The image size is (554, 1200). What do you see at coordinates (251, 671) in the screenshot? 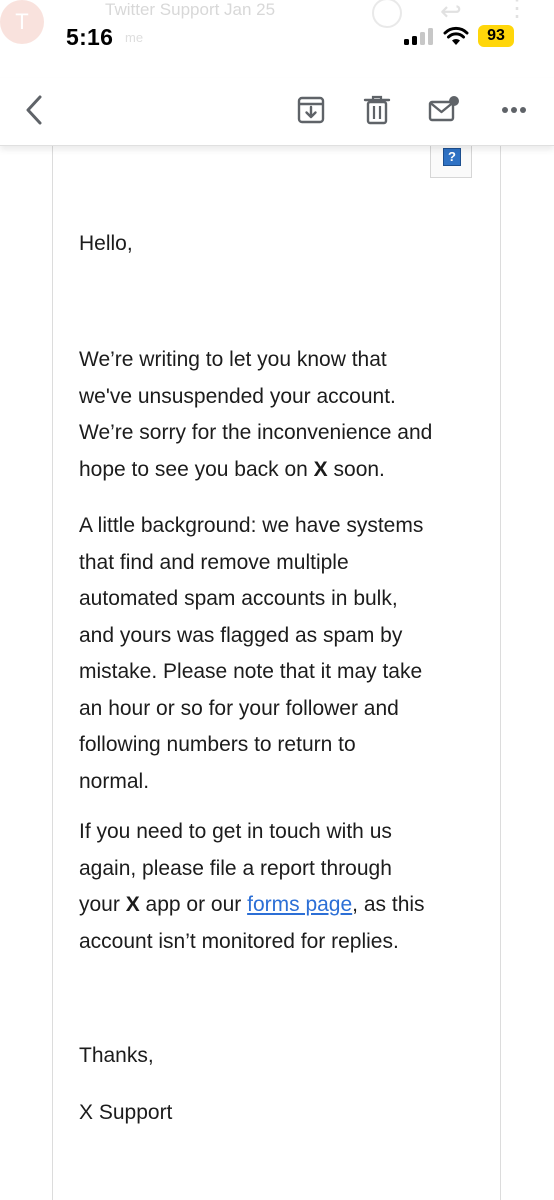
I see `text-line: mistake. Please note that it may take` at bounding box center [251, 671].